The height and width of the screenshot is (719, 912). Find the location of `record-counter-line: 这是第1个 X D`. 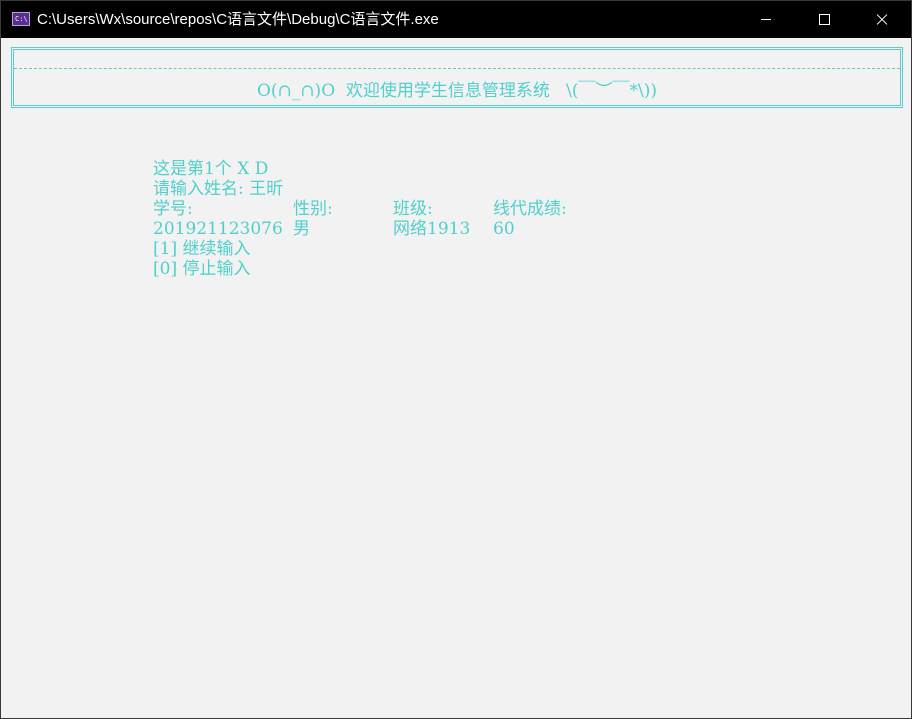

record-counter-line: 这是第1个 X D is located at coordinates (211, 169).